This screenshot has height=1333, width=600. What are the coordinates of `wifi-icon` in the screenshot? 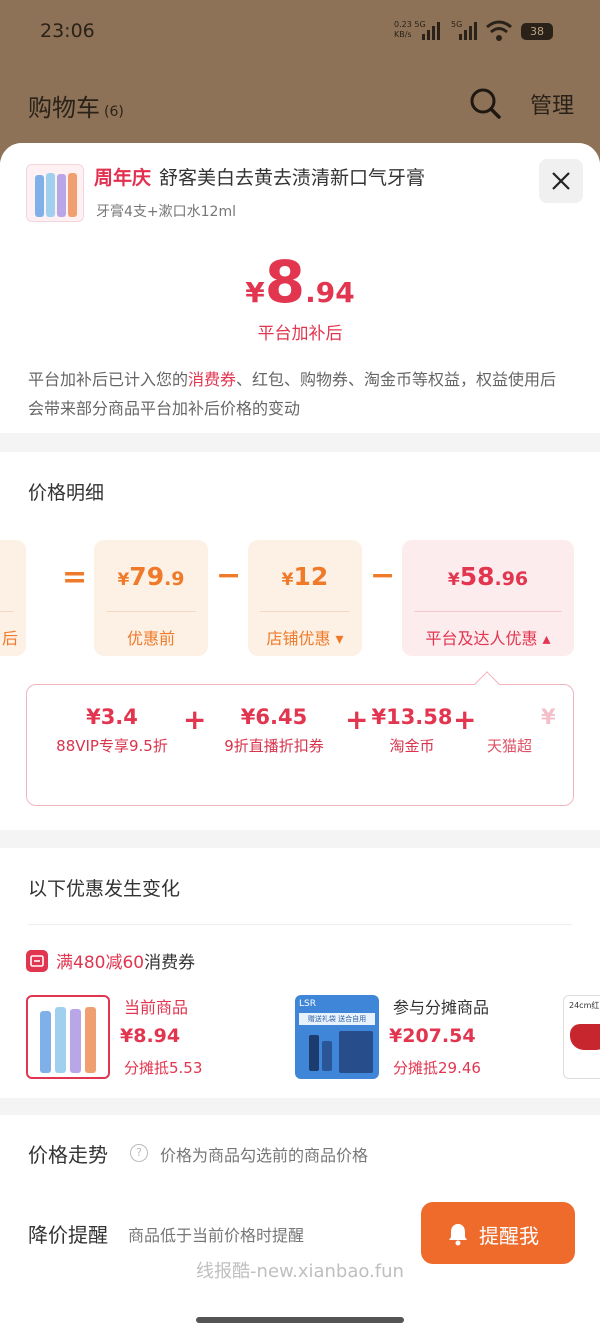 It's located at (499, 30).